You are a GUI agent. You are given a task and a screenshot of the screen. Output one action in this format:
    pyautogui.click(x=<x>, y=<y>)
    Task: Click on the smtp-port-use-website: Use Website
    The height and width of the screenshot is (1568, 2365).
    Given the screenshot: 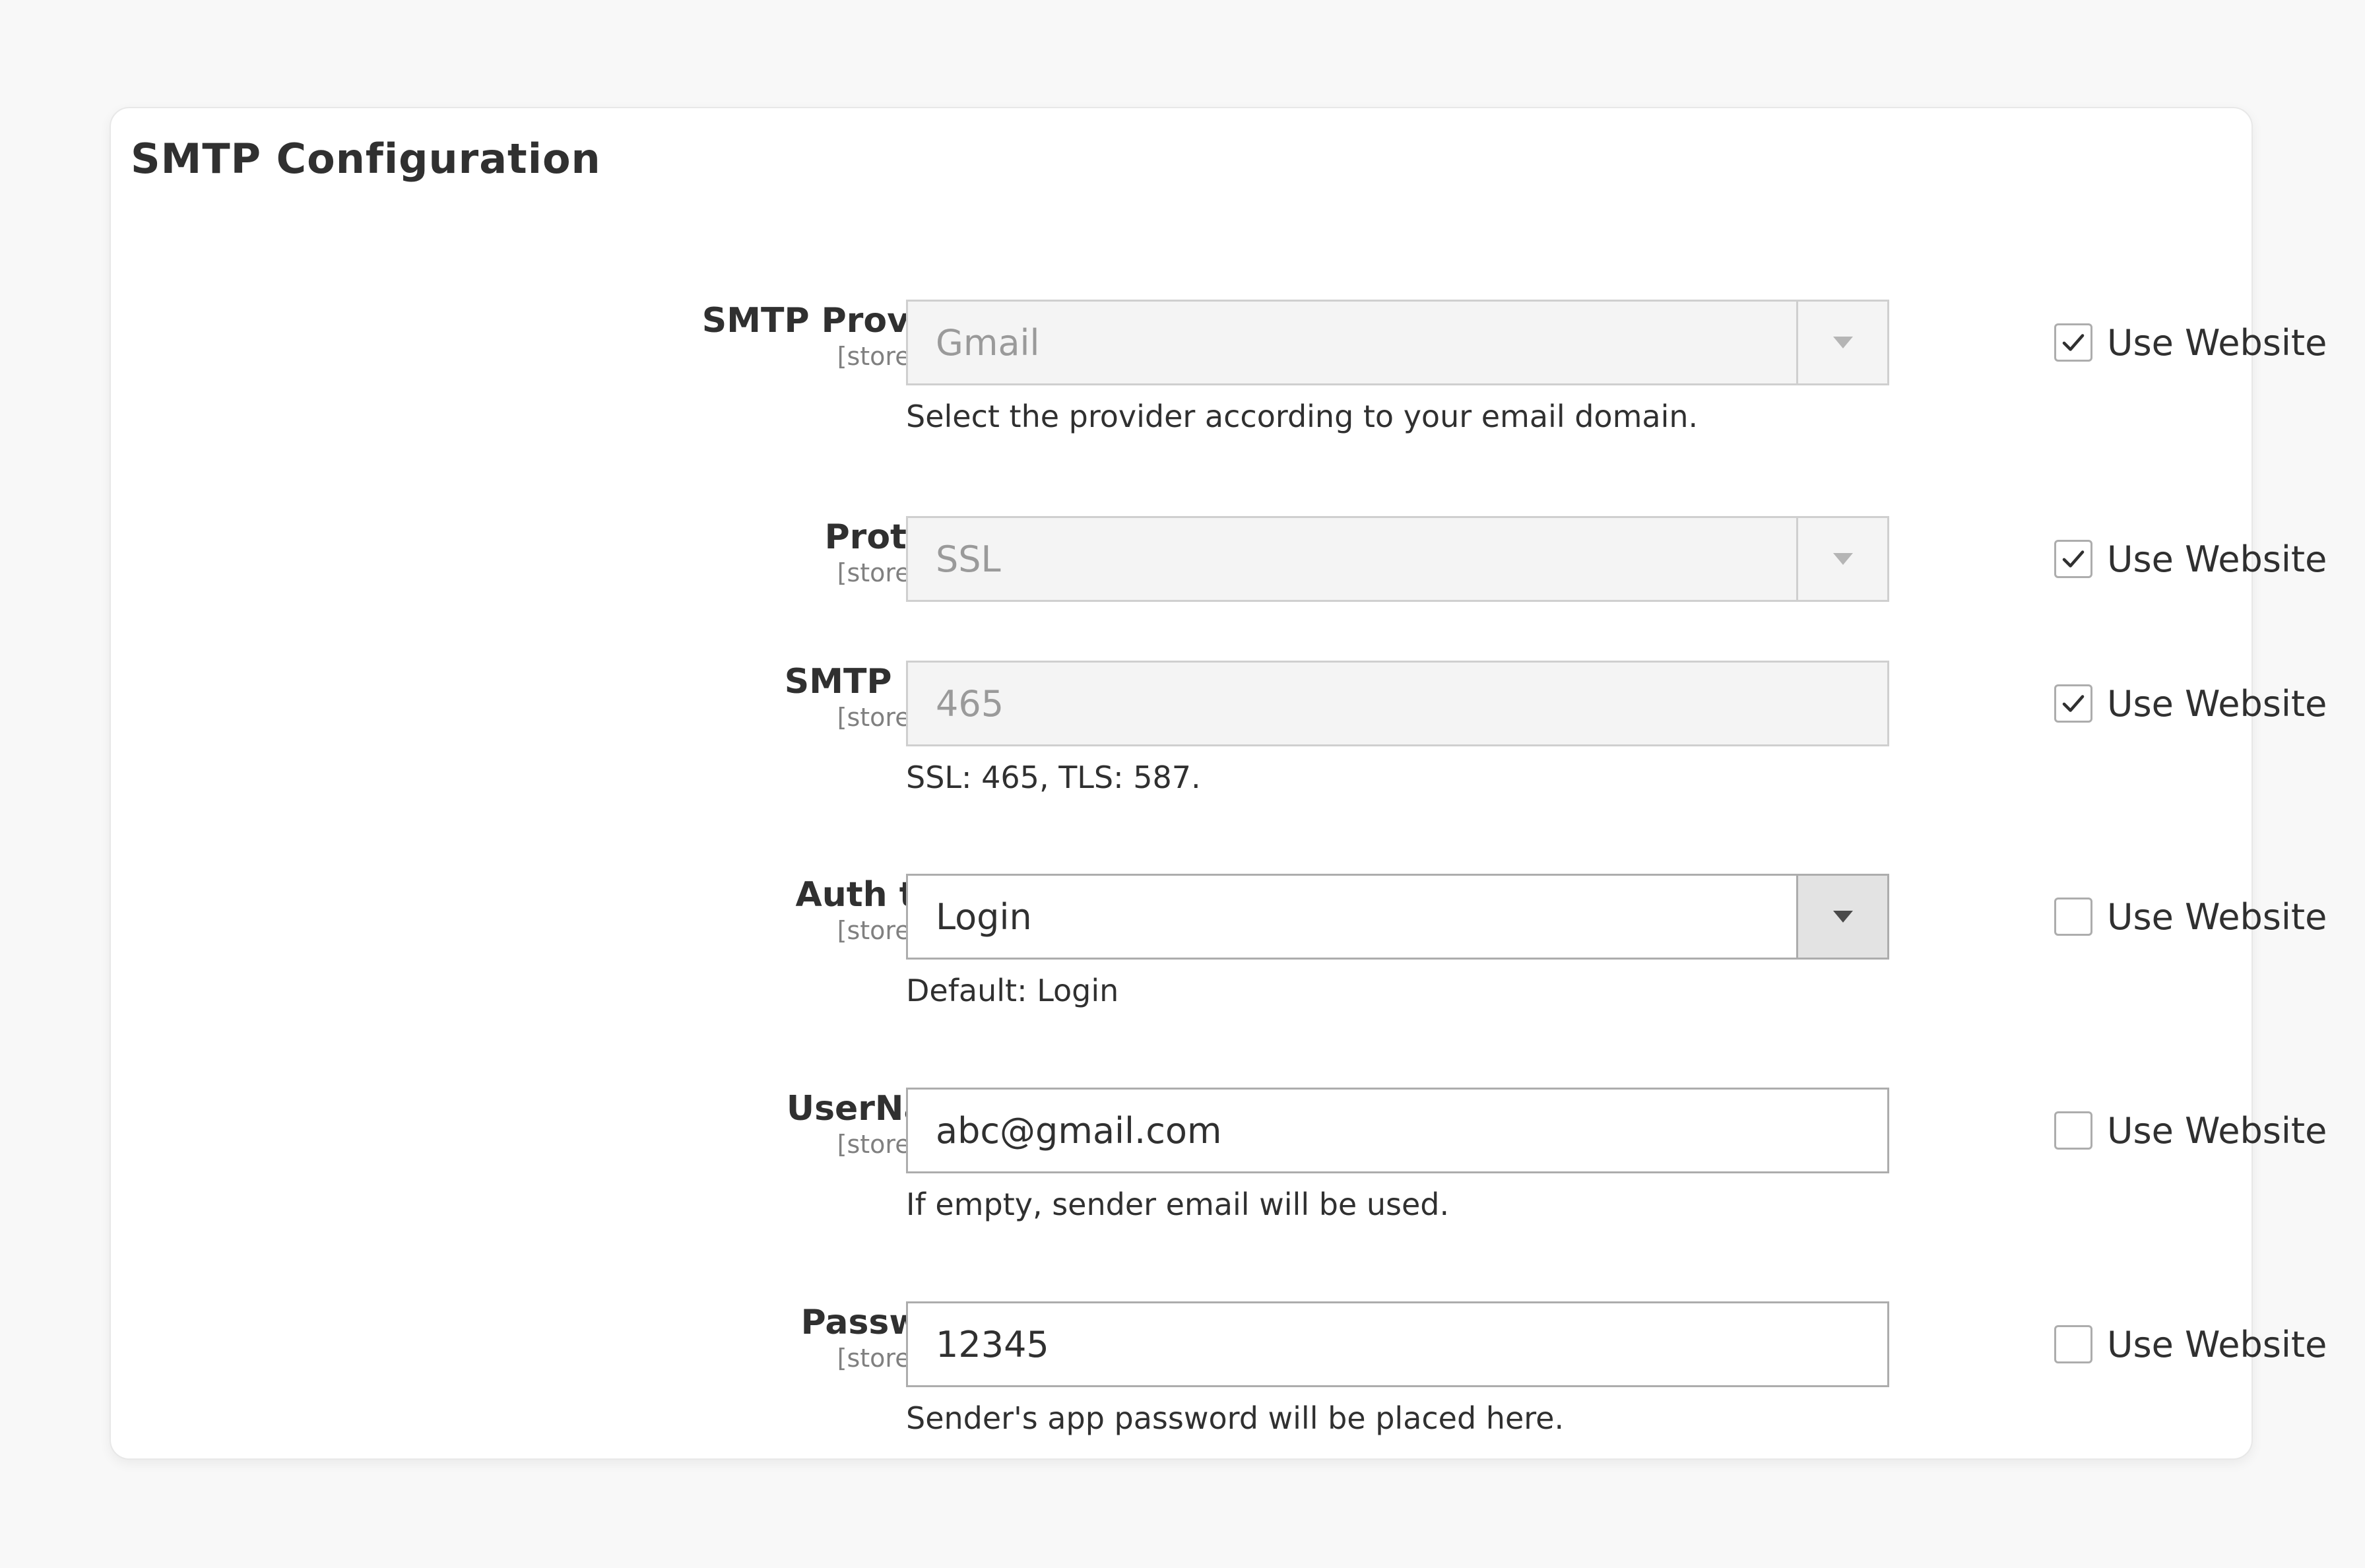 What is the action you would take?
    pyautogui.click(x=2190, y=703)
    